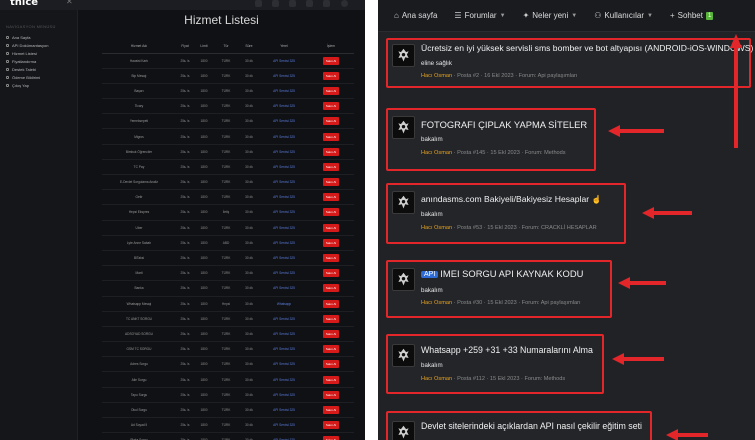 The width and height of the screenshot is (755, 440). What do you see at coordinates (139, 425) in the screenshot?
I see `service-name-cell: Ad Soyad İl` at bounding box center [139, 425].